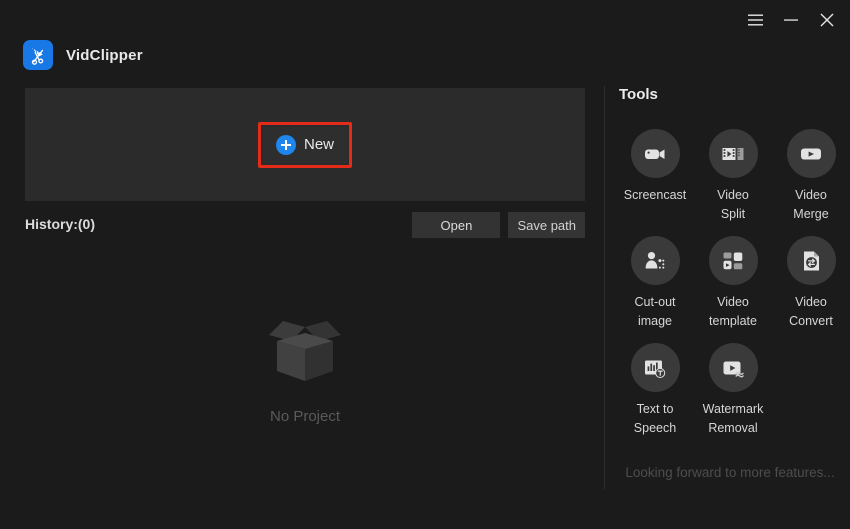 This screenshot has width=850, height=529. Describe the element at coordinates (811, 204) in the screenshot. I see `tool-label: Video Merge` at that location.